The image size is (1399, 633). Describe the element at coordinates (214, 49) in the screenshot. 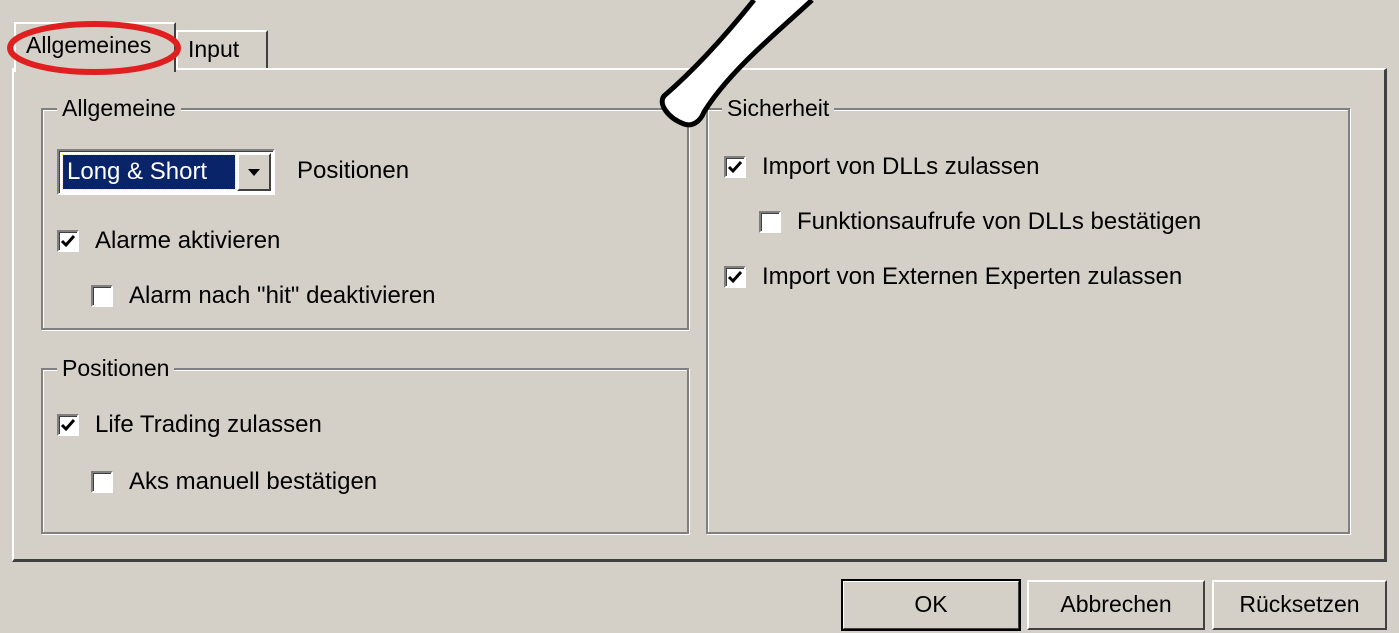

I see `tab-input-label: Input` at that location.